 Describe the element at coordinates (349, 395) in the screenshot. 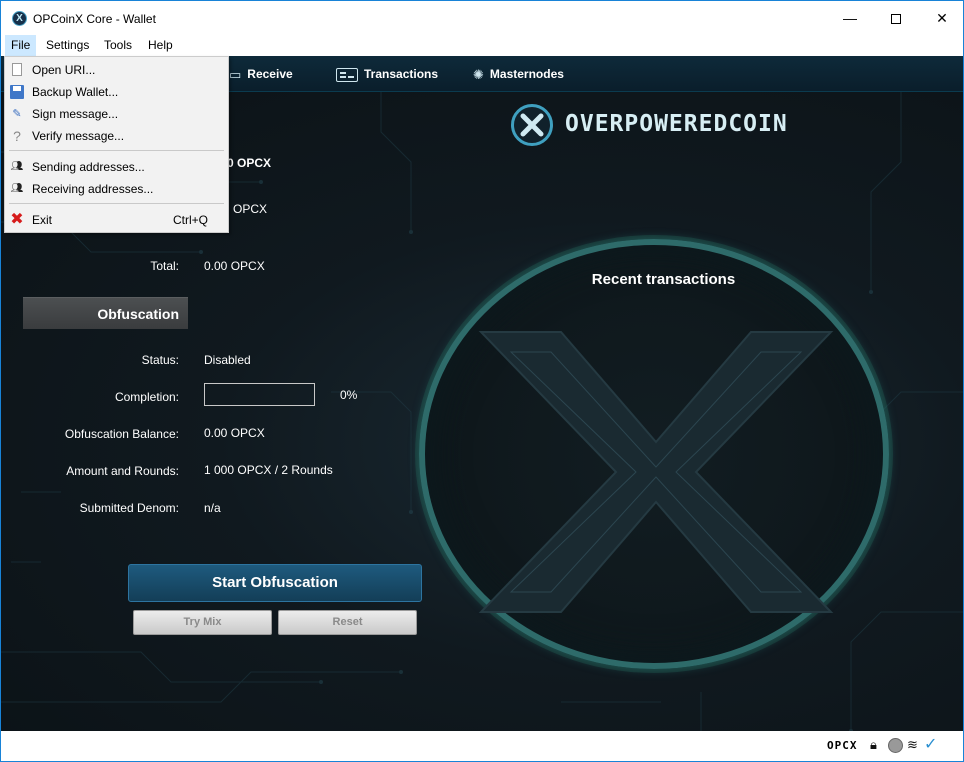

I see `completion-value: 0%` at that location.